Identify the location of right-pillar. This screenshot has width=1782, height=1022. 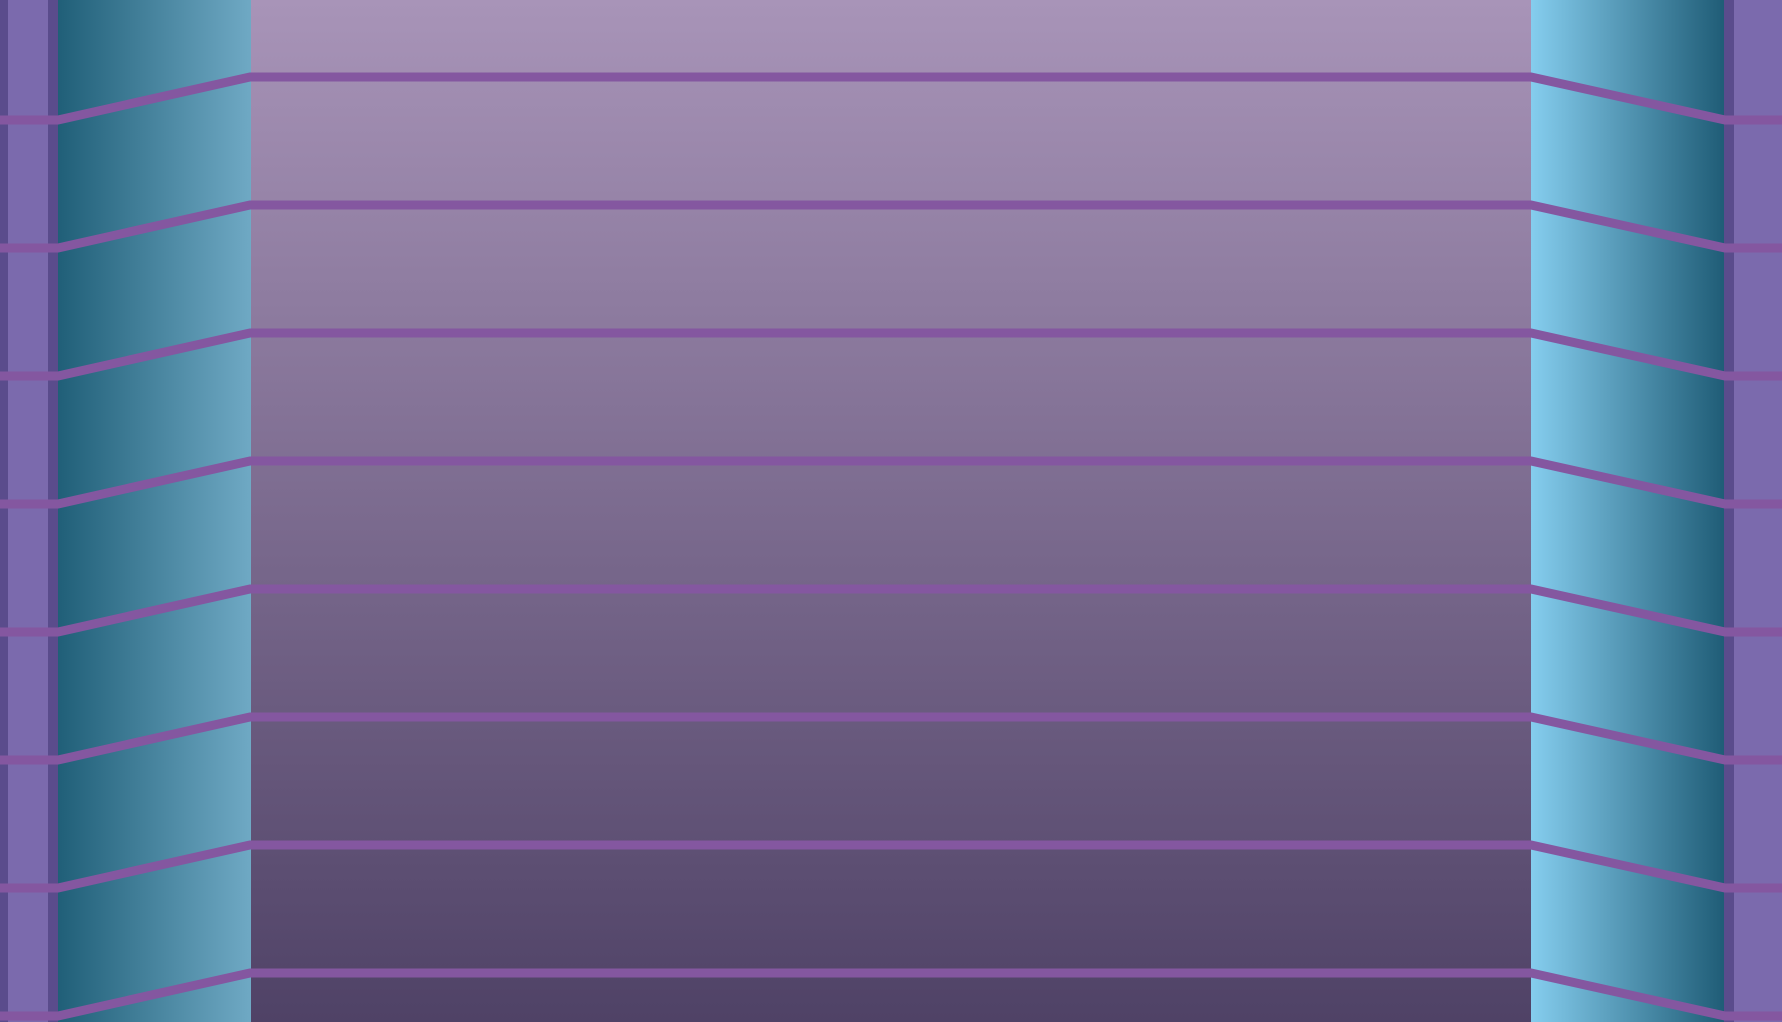
(1753, 511).